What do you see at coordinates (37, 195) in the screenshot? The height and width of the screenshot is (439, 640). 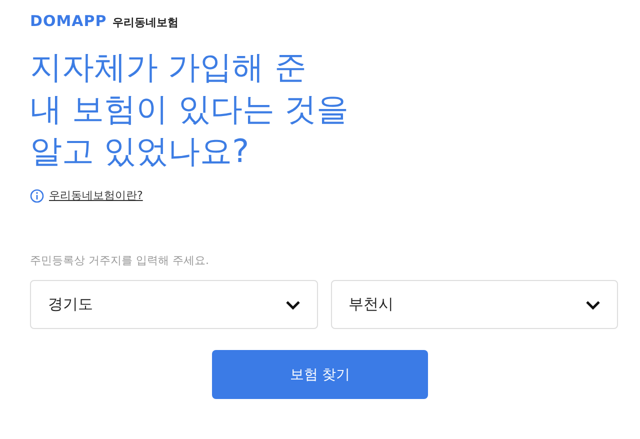 I see `info-icon` at bounding box center [37, 195].